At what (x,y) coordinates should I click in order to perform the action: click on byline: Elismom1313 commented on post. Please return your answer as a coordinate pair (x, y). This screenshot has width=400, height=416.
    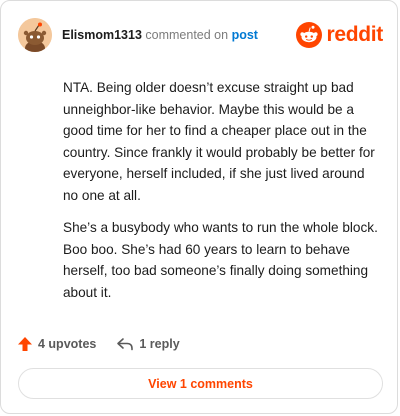
    Looking at the image, I should click on (160, 35).